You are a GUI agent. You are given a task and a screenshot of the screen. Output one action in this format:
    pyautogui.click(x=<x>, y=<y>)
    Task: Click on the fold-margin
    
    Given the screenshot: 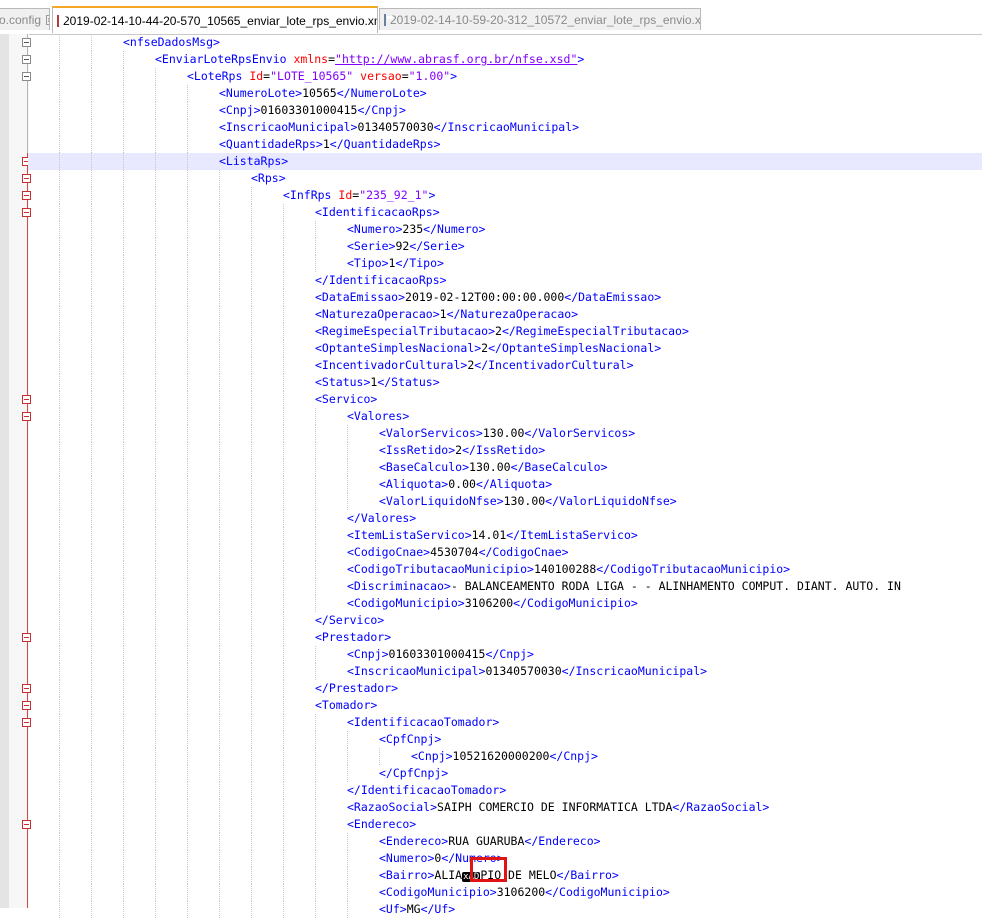 What is the action you would take?
    pyautogui.click(x=20, y=471)
    